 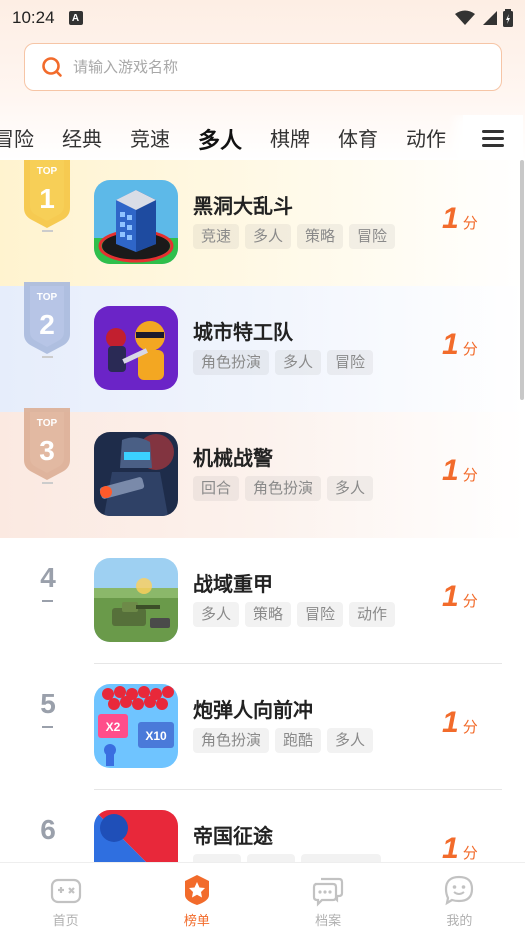 I want to click on tag-list: 角色扮演 跑酷 多人, so click(x=283, y=740).